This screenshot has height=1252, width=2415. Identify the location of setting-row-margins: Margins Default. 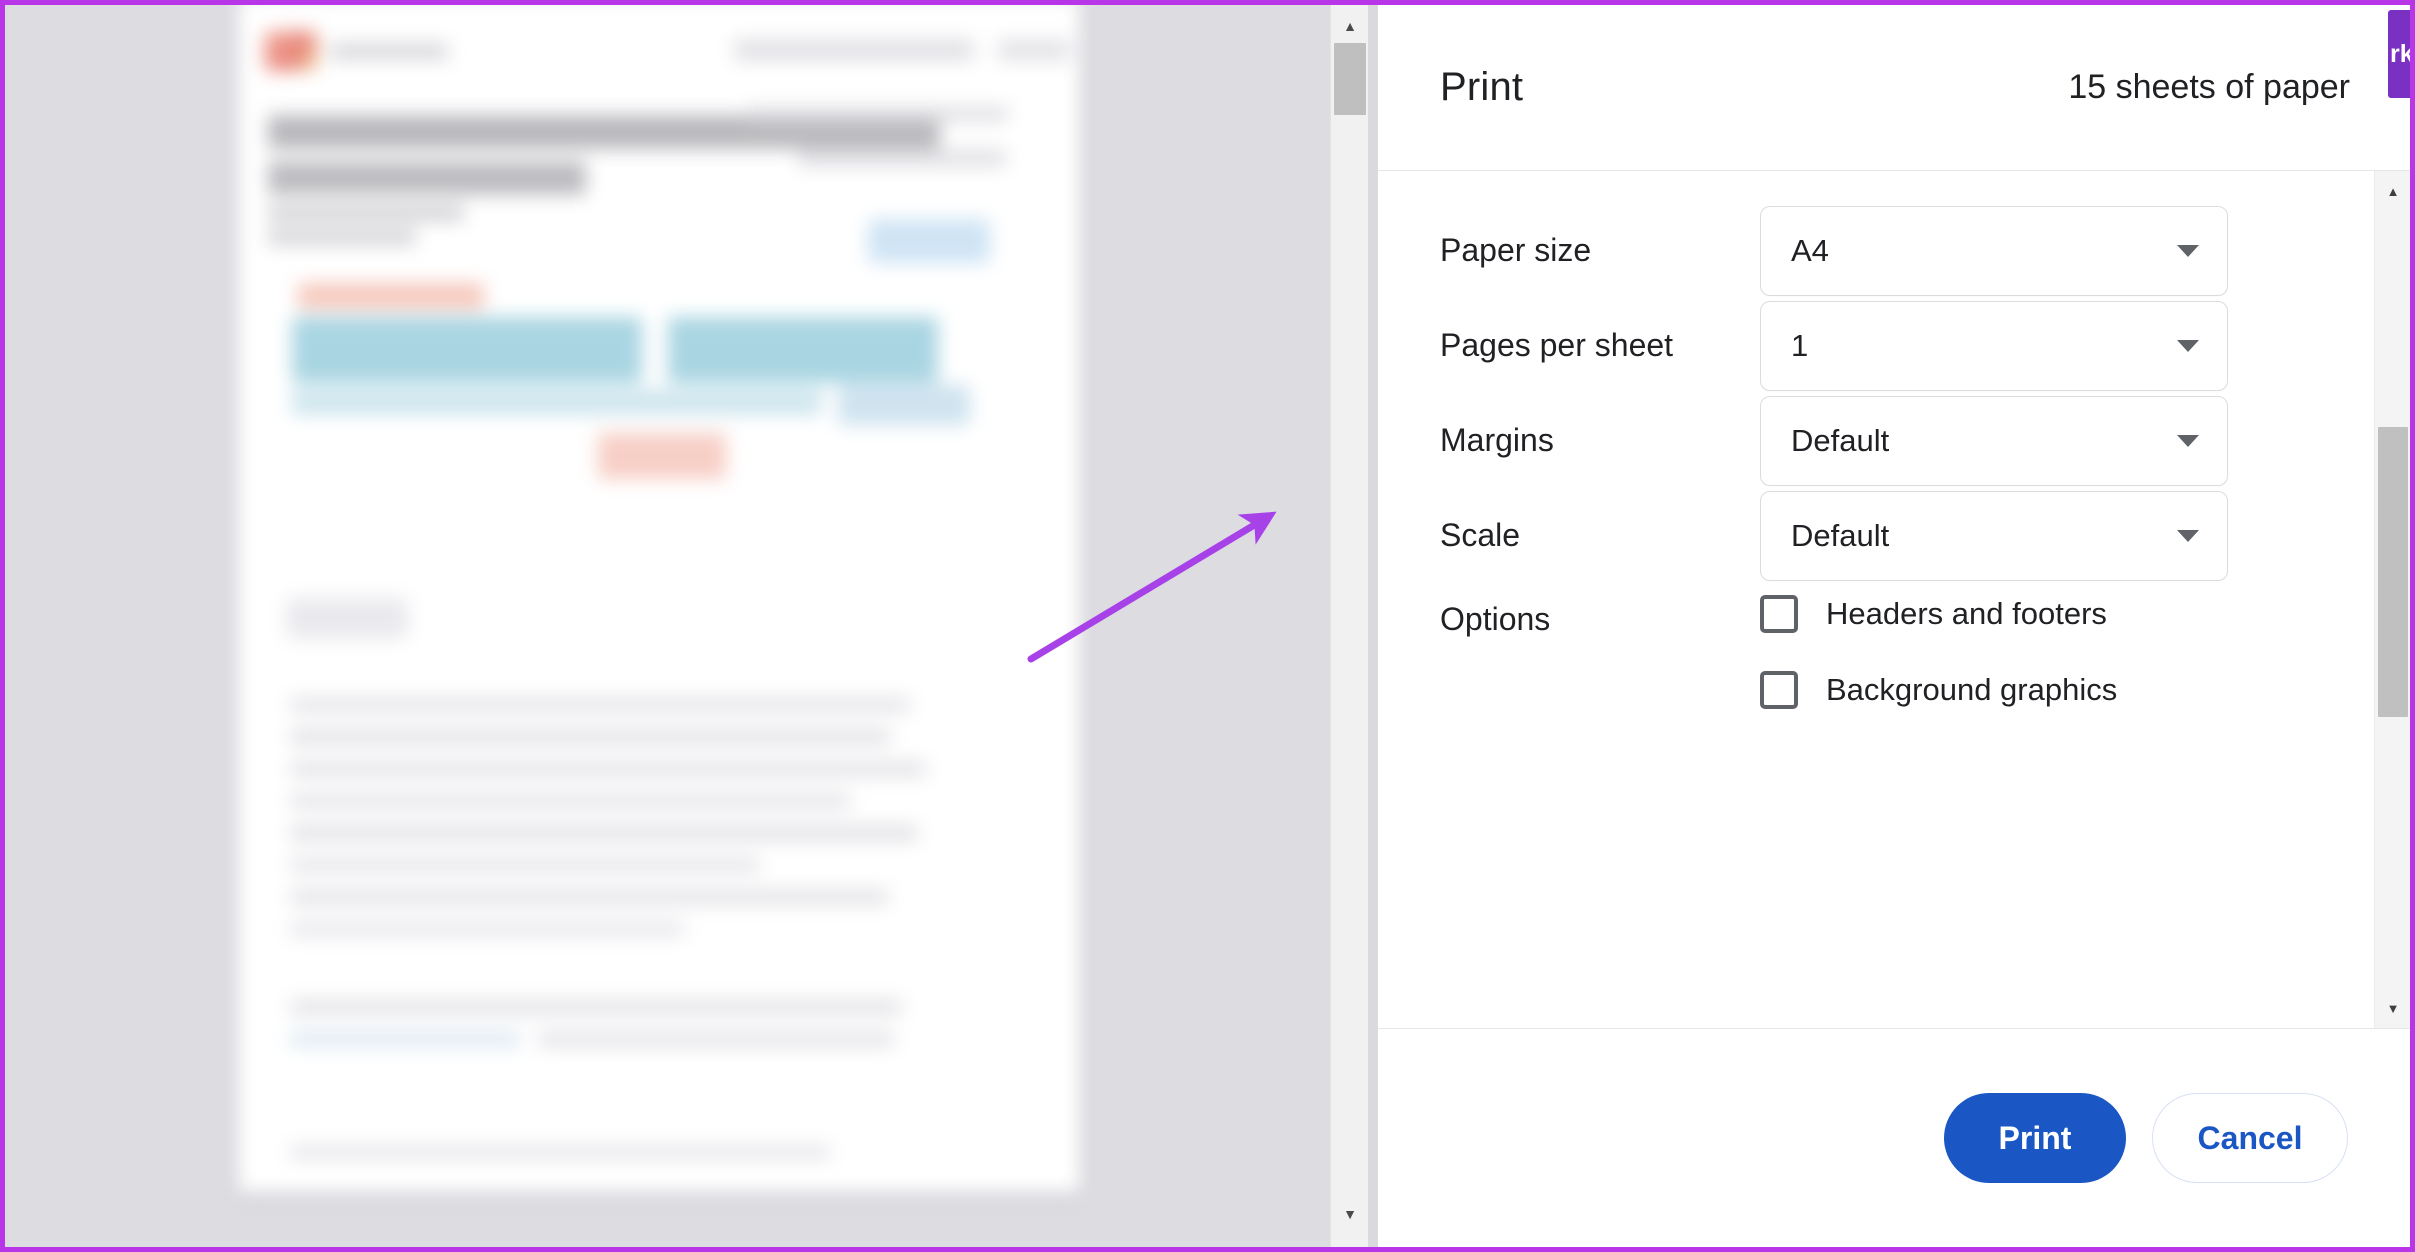
(1873, 440).